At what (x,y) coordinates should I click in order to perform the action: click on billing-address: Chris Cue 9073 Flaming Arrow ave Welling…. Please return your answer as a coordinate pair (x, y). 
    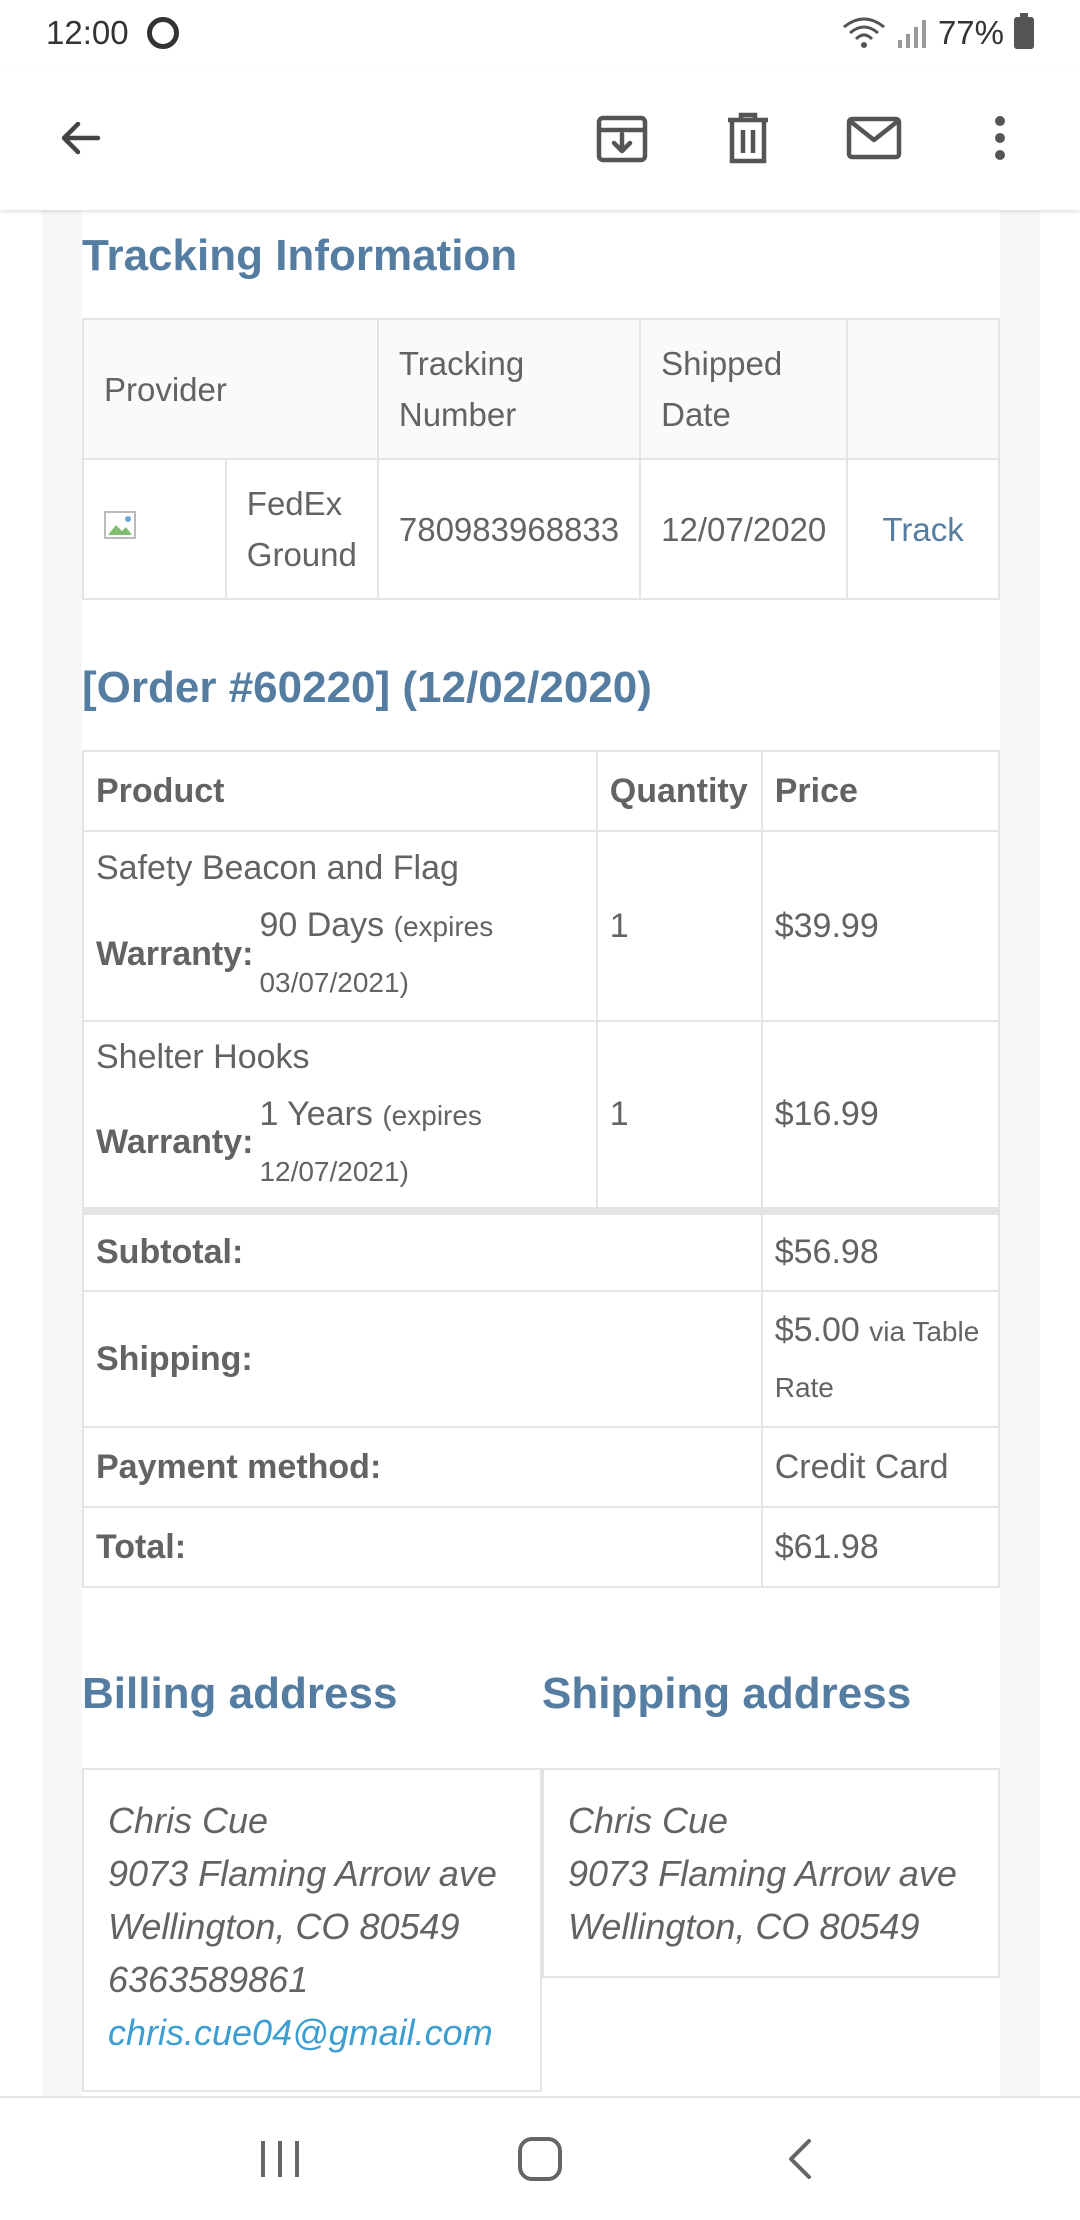
    Looking at the image, I should click on (312, 1930).